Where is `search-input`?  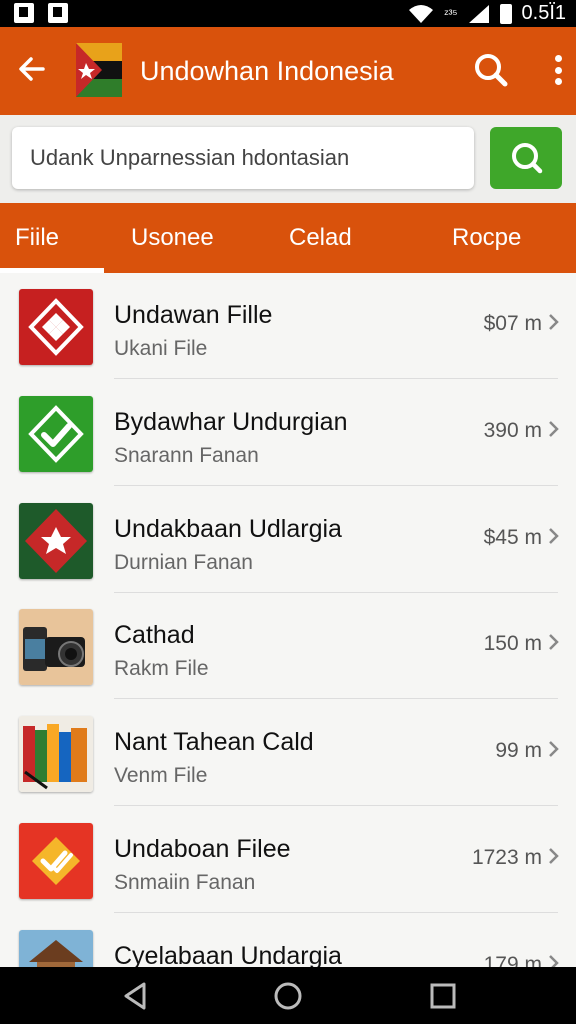
search-input is located at coordinates (250, 158).